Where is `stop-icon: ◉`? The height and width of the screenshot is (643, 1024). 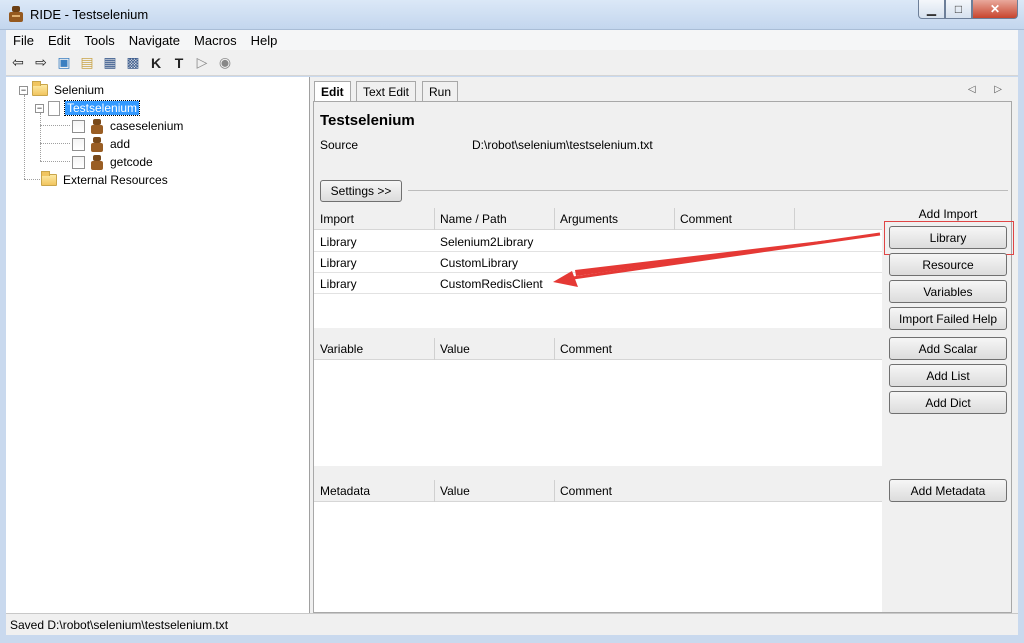
stop-icon: ◉ is located at coordinates (225, 62).